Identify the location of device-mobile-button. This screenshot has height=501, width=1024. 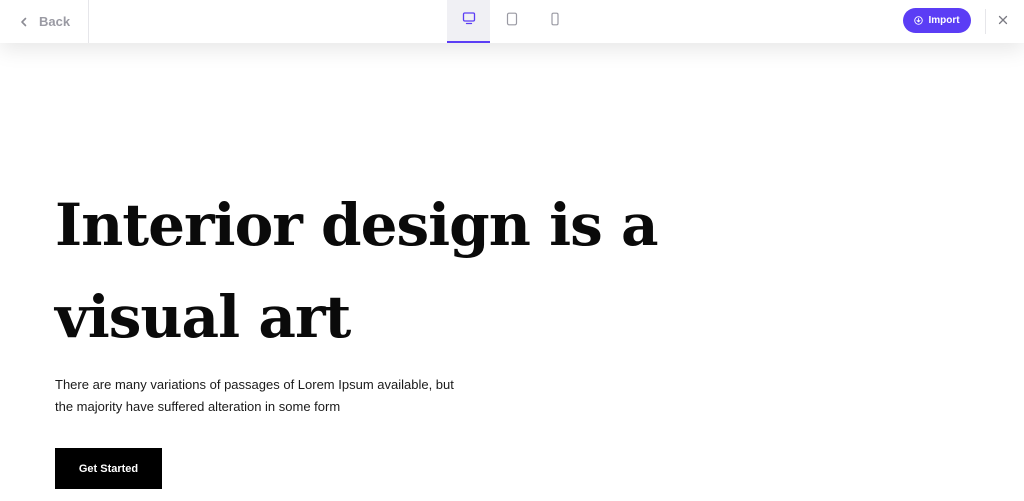
(554, 21).